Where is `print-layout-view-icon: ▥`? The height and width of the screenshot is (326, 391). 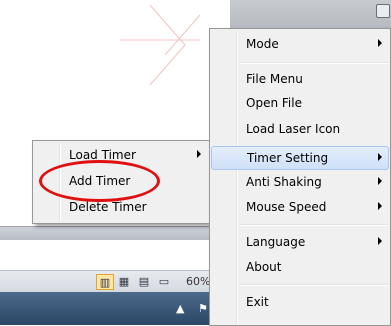
print-layout-view-icon: ▥ is located at coordinates (105, 282).